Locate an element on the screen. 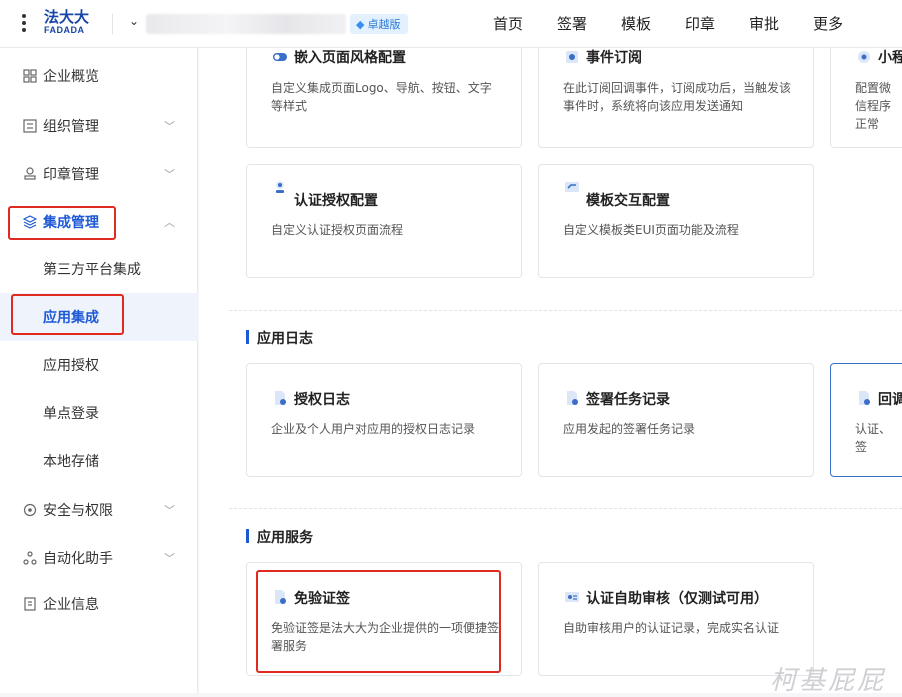  edition-badge: ◆ 卓越版 is located at coordinates (379, 24).